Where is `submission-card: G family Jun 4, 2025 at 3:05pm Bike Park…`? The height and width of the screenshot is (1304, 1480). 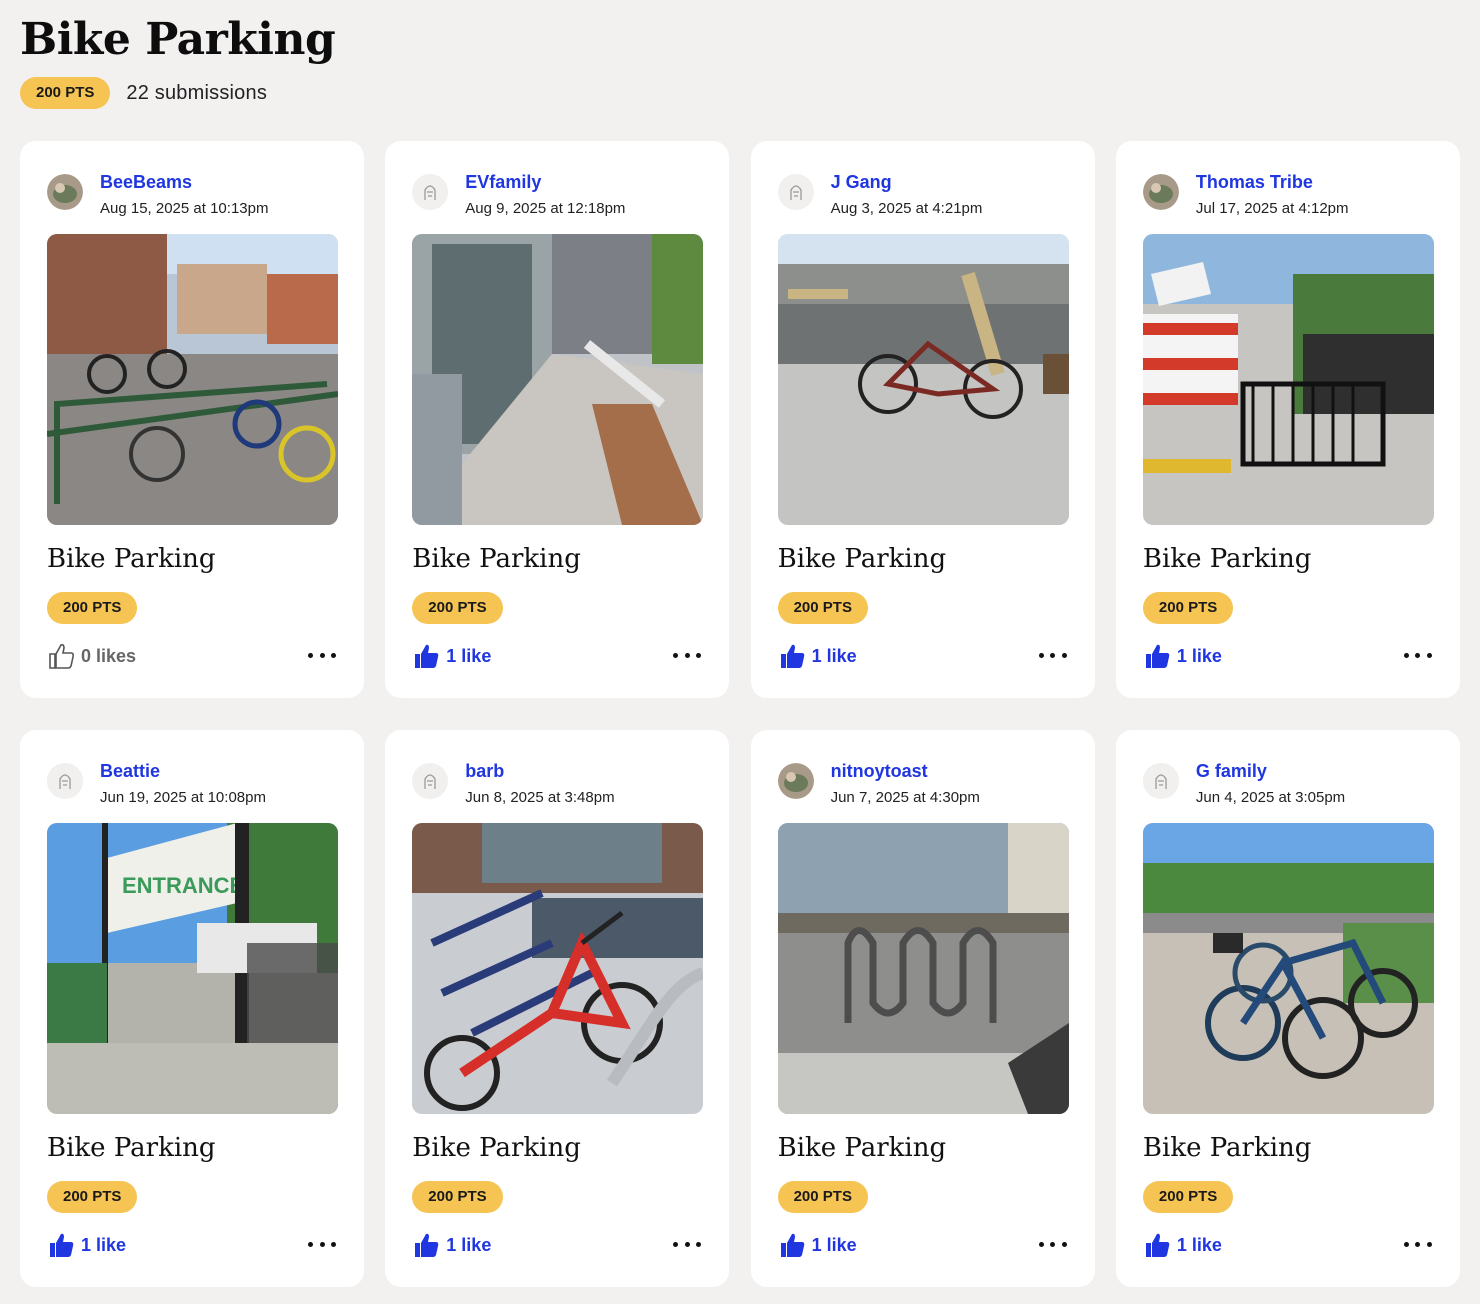 submission-card: G family Jun 4, 2025 at 3:05pm Bike Park… is located at coordinates (1287, 1008).